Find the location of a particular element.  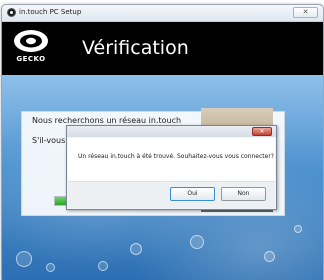

gecko-logo-icon is located at coordinates (31, 41).